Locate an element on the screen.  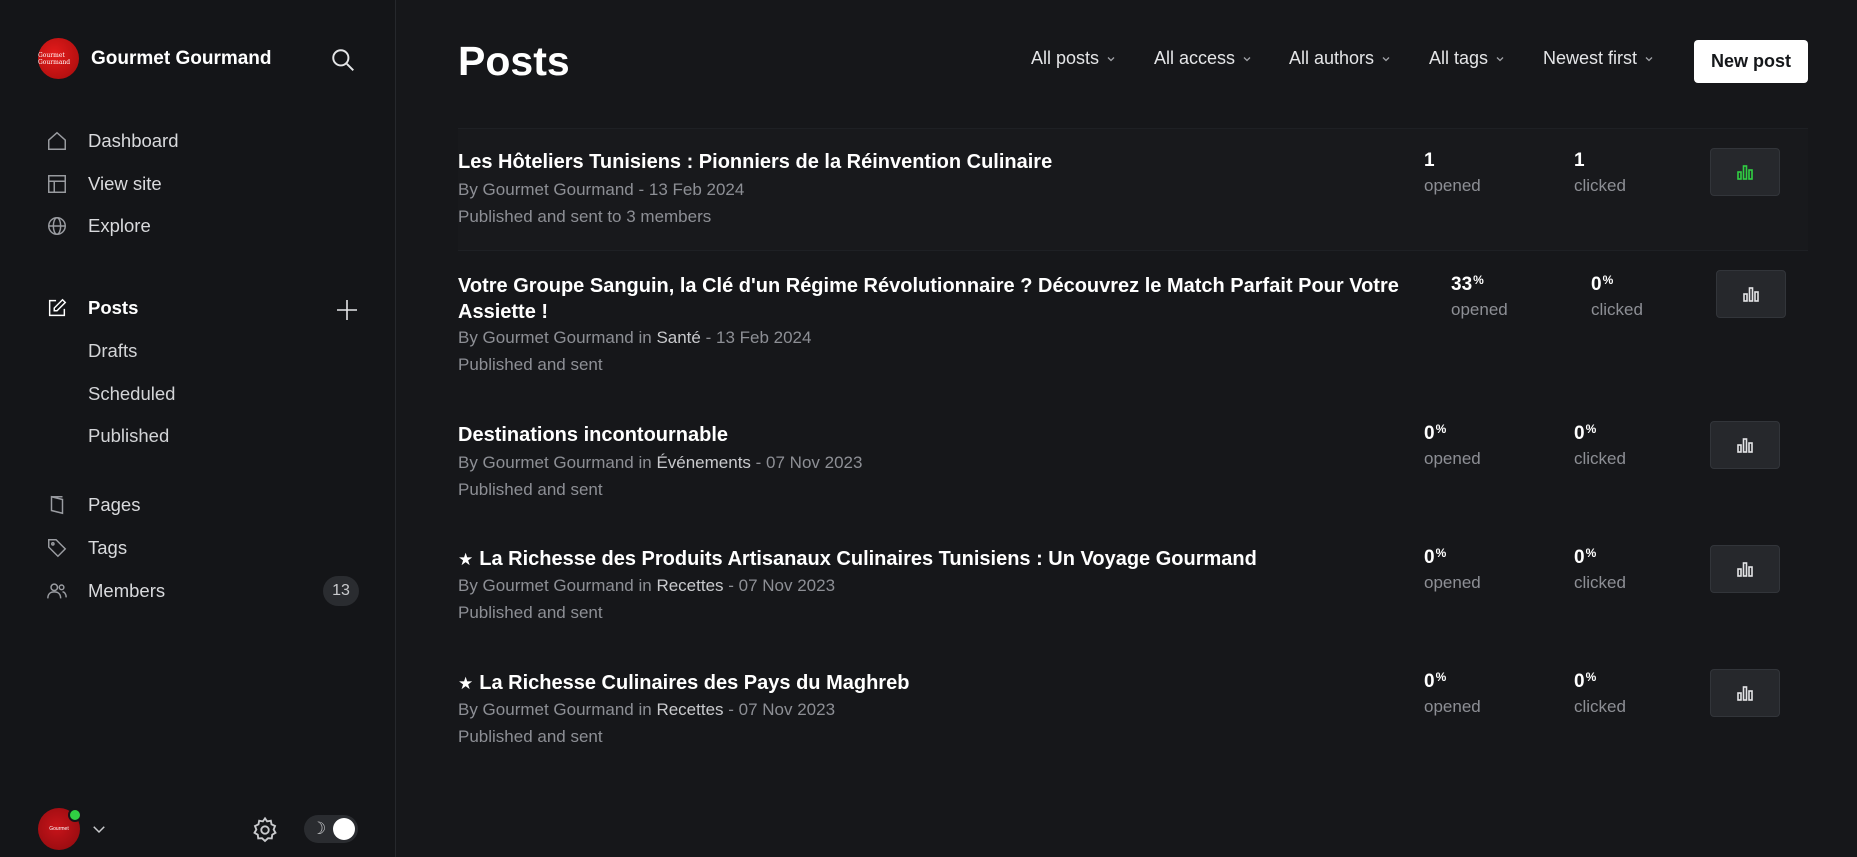
opened-stat: 1 opened is located at coordinates (1452, 172).